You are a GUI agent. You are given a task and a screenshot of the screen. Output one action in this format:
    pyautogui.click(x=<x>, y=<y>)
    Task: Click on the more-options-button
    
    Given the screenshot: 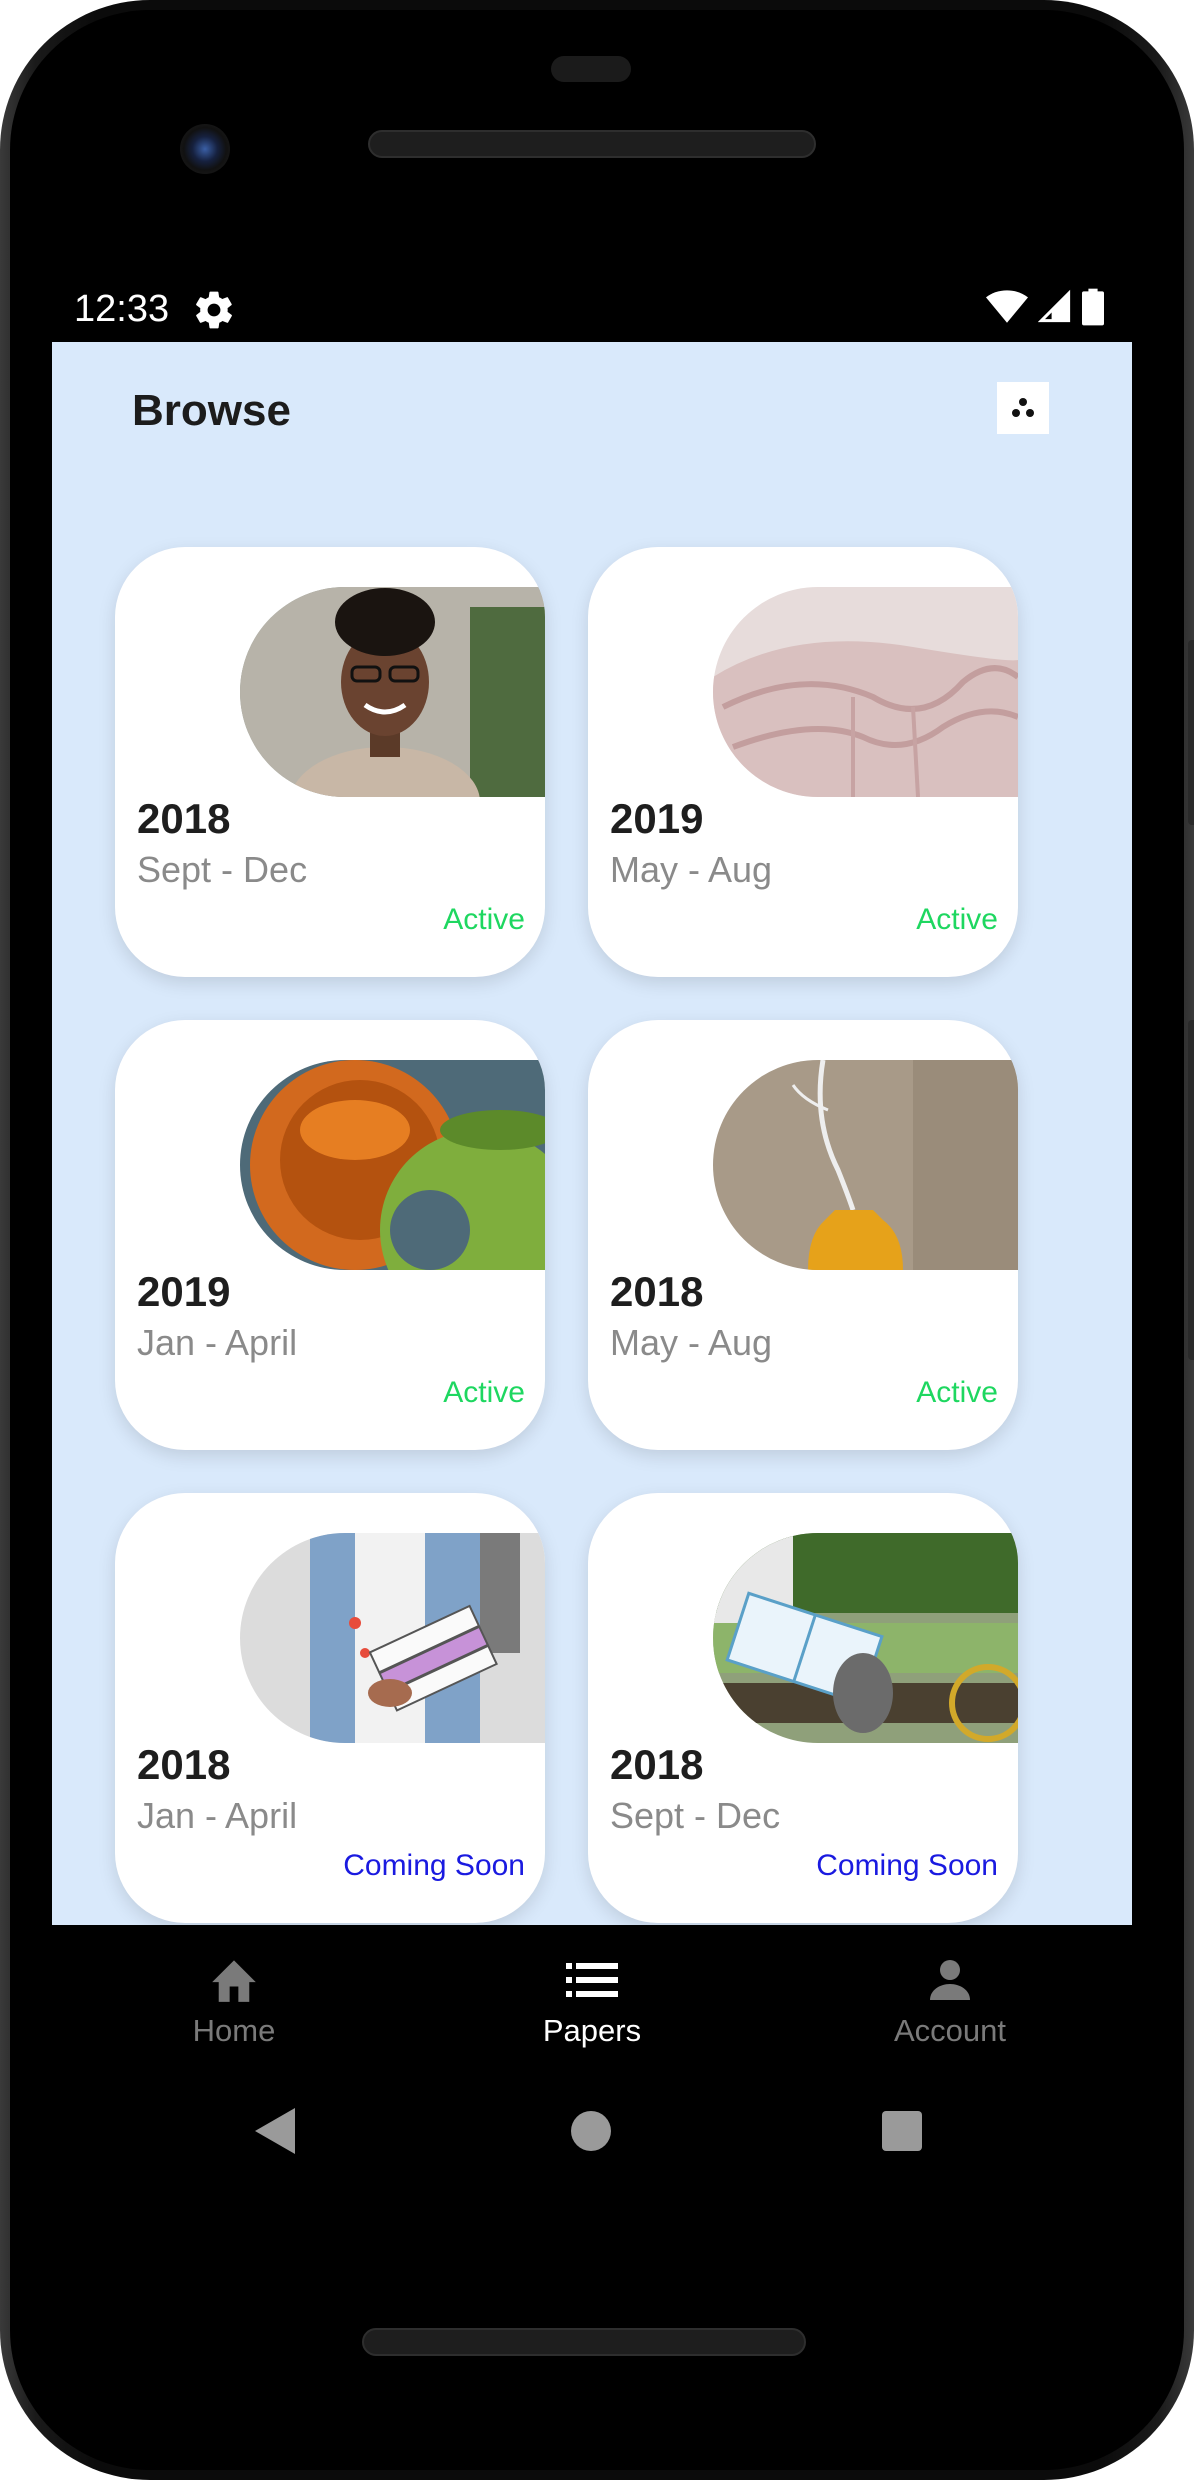 What is the action you would take?
    pyautogui.click(x=1023, y=408)
    